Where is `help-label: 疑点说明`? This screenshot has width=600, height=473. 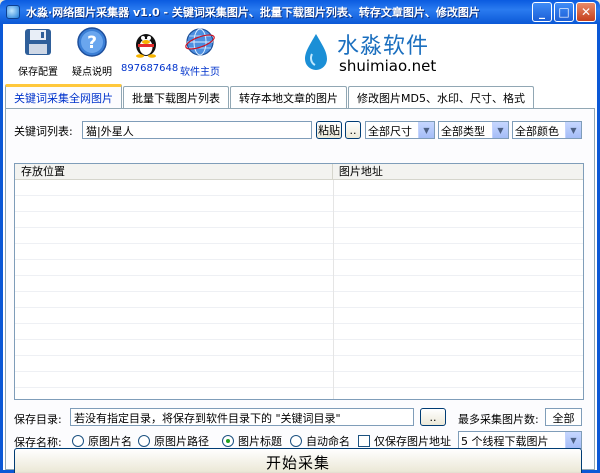 help-label: 疑点说明 is located at coordinates (92, 72).